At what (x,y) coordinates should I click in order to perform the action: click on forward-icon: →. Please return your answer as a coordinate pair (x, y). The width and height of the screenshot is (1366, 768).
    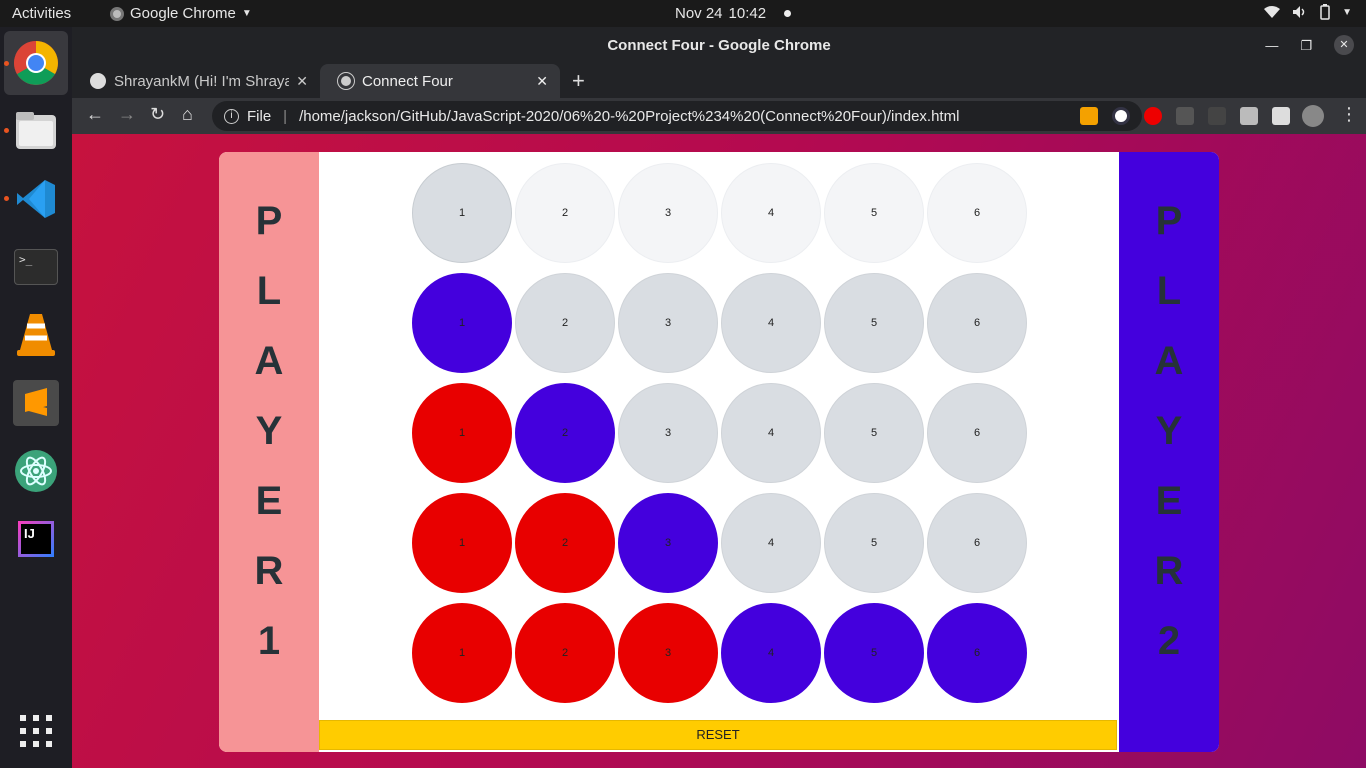
    Looking at the image, I should click on (127, 114).